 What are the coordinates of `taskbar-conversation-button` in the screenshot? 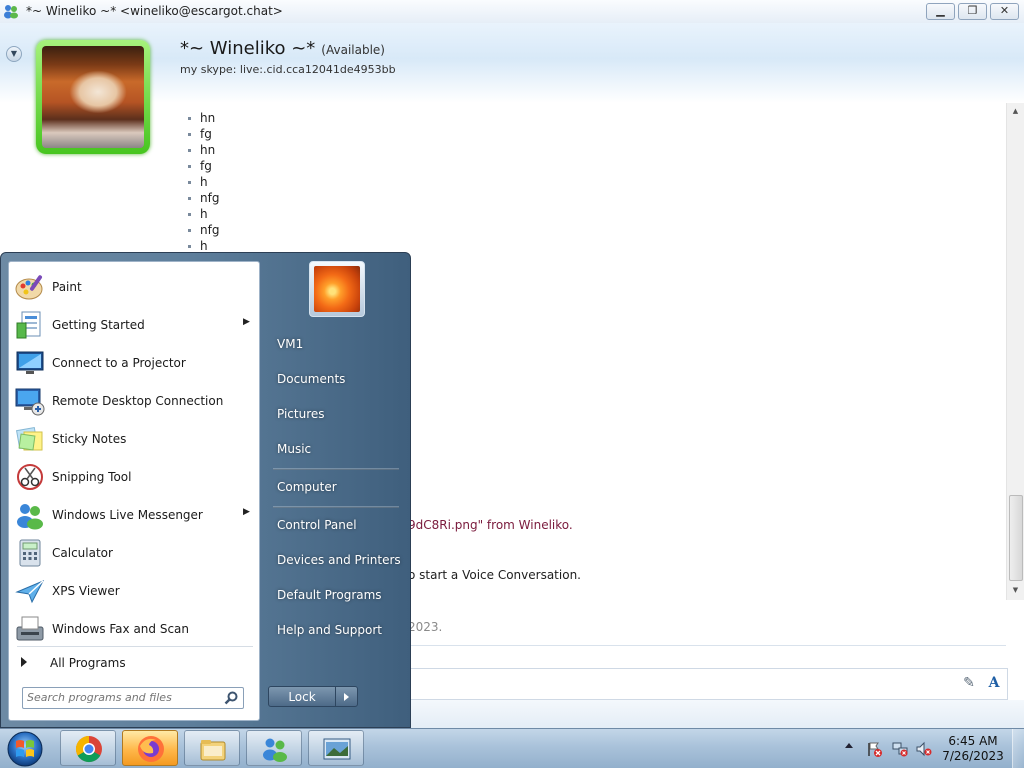 It's located at (336, 748).